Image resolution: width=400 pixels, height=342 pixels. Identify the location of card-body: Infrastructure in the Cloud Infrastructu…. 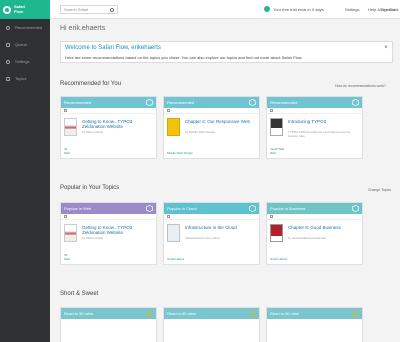
(211, 242).